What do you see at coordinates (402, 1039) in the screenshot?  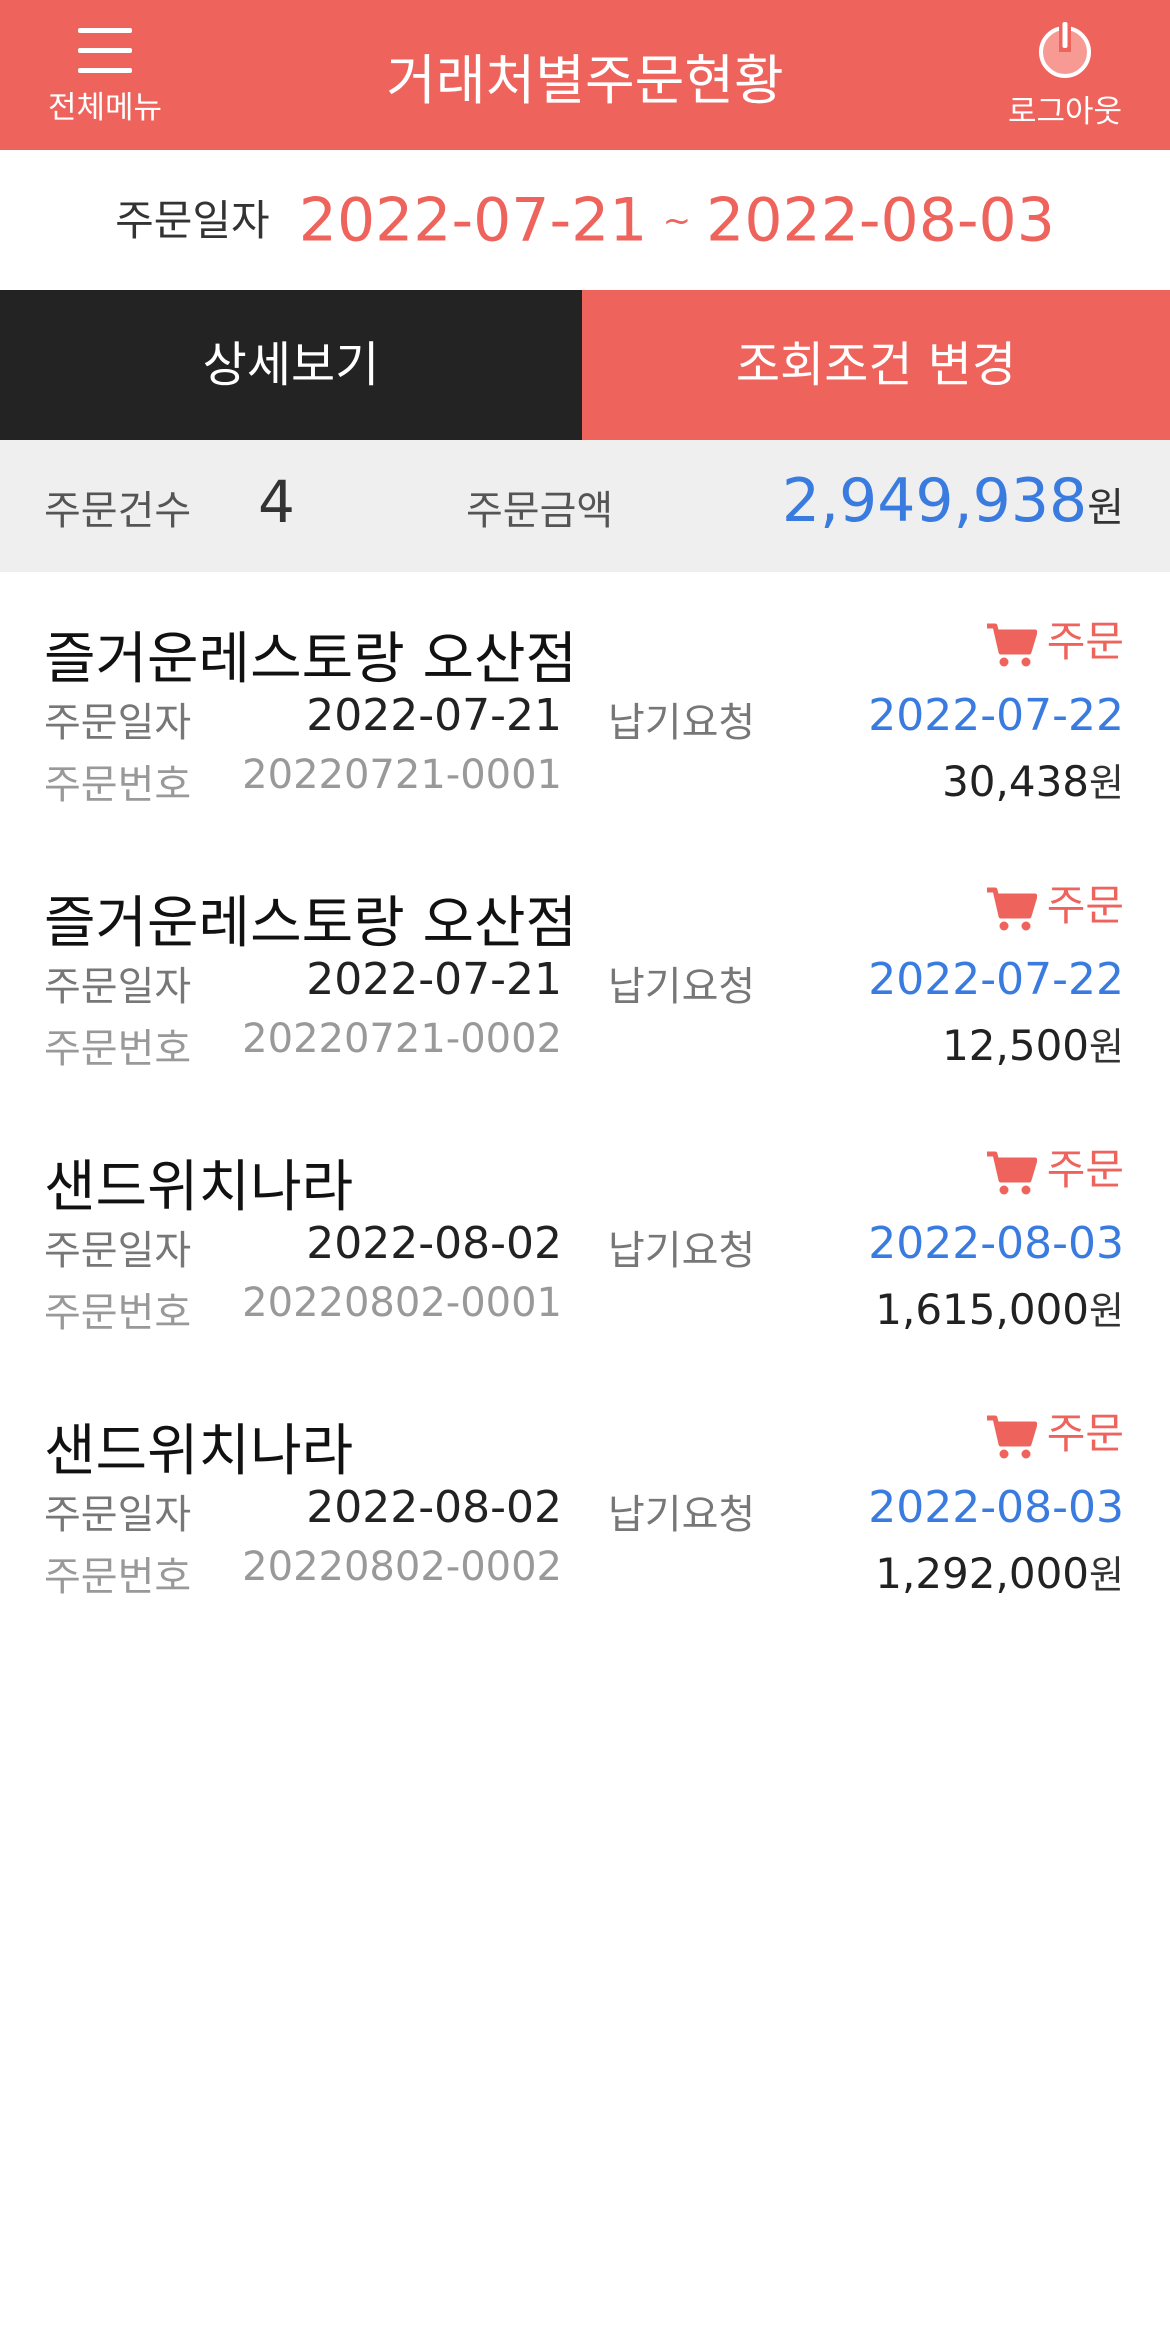 I see `order-number-value: 20220721-0002` at bounding box center [402, 1039].